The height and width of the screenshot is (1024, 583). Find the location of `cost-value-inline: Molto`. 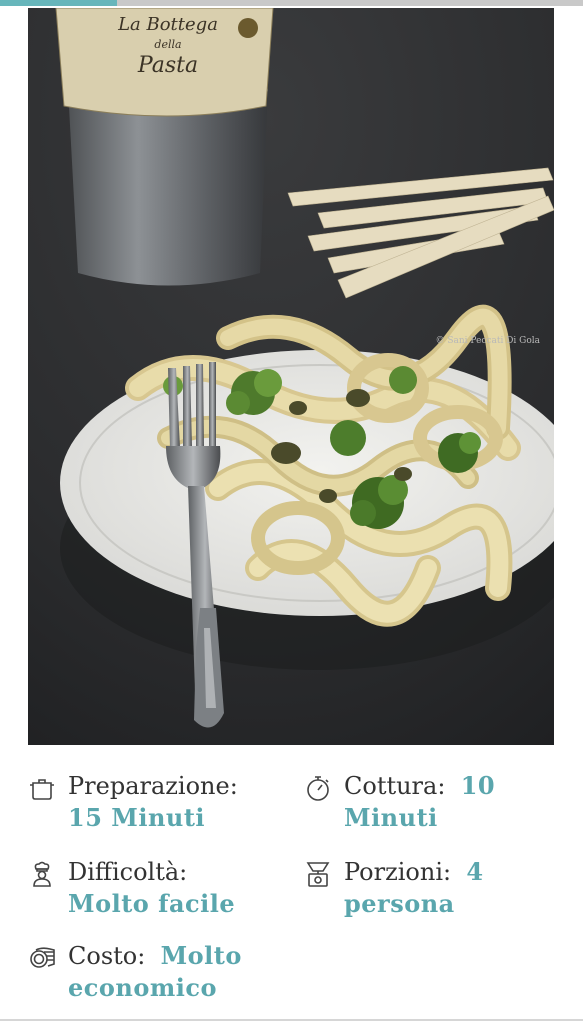

cost-value-inline: Molto is located at coordinates (201, 955).